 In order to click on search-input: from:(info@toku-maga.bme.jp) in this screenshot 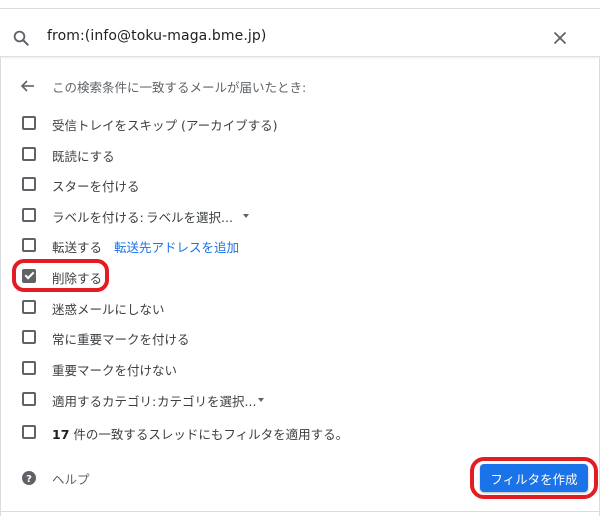, I will do `click(156, 36)`.